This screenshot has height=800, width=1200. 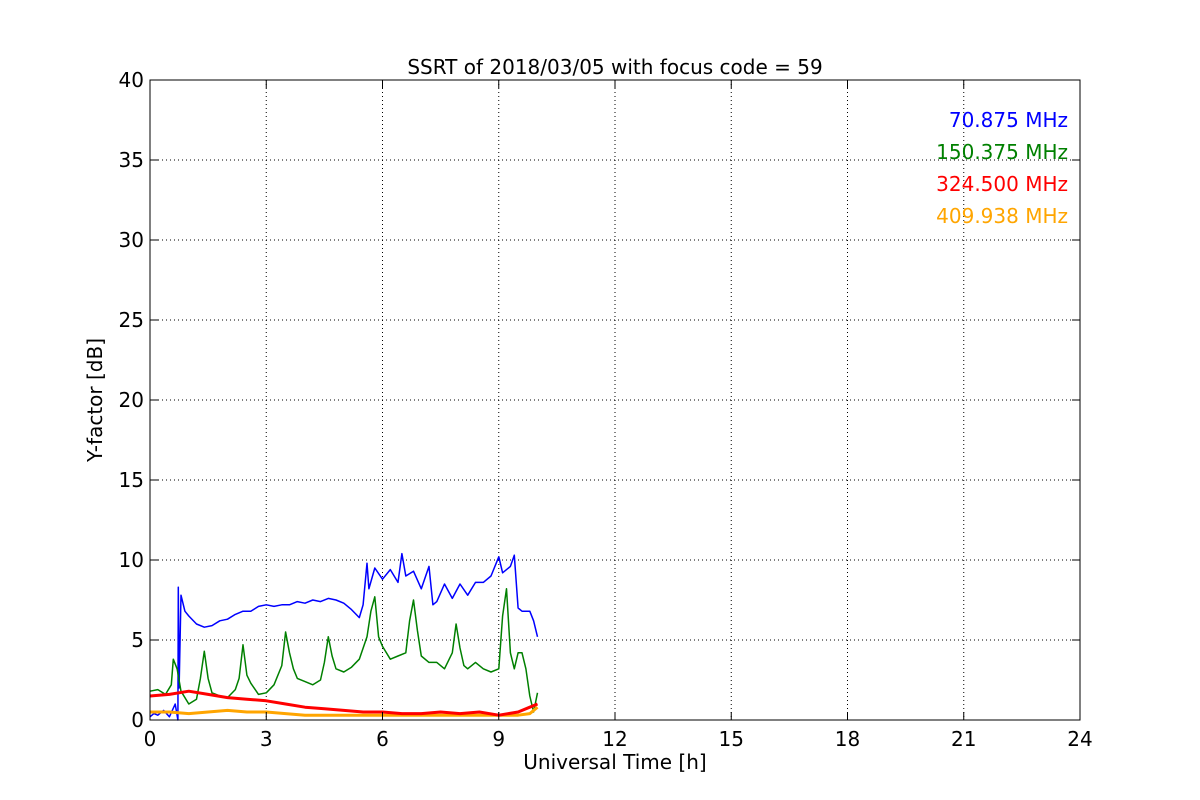 I want to click on x-tick-label: 12, so click(x=614, y=739).